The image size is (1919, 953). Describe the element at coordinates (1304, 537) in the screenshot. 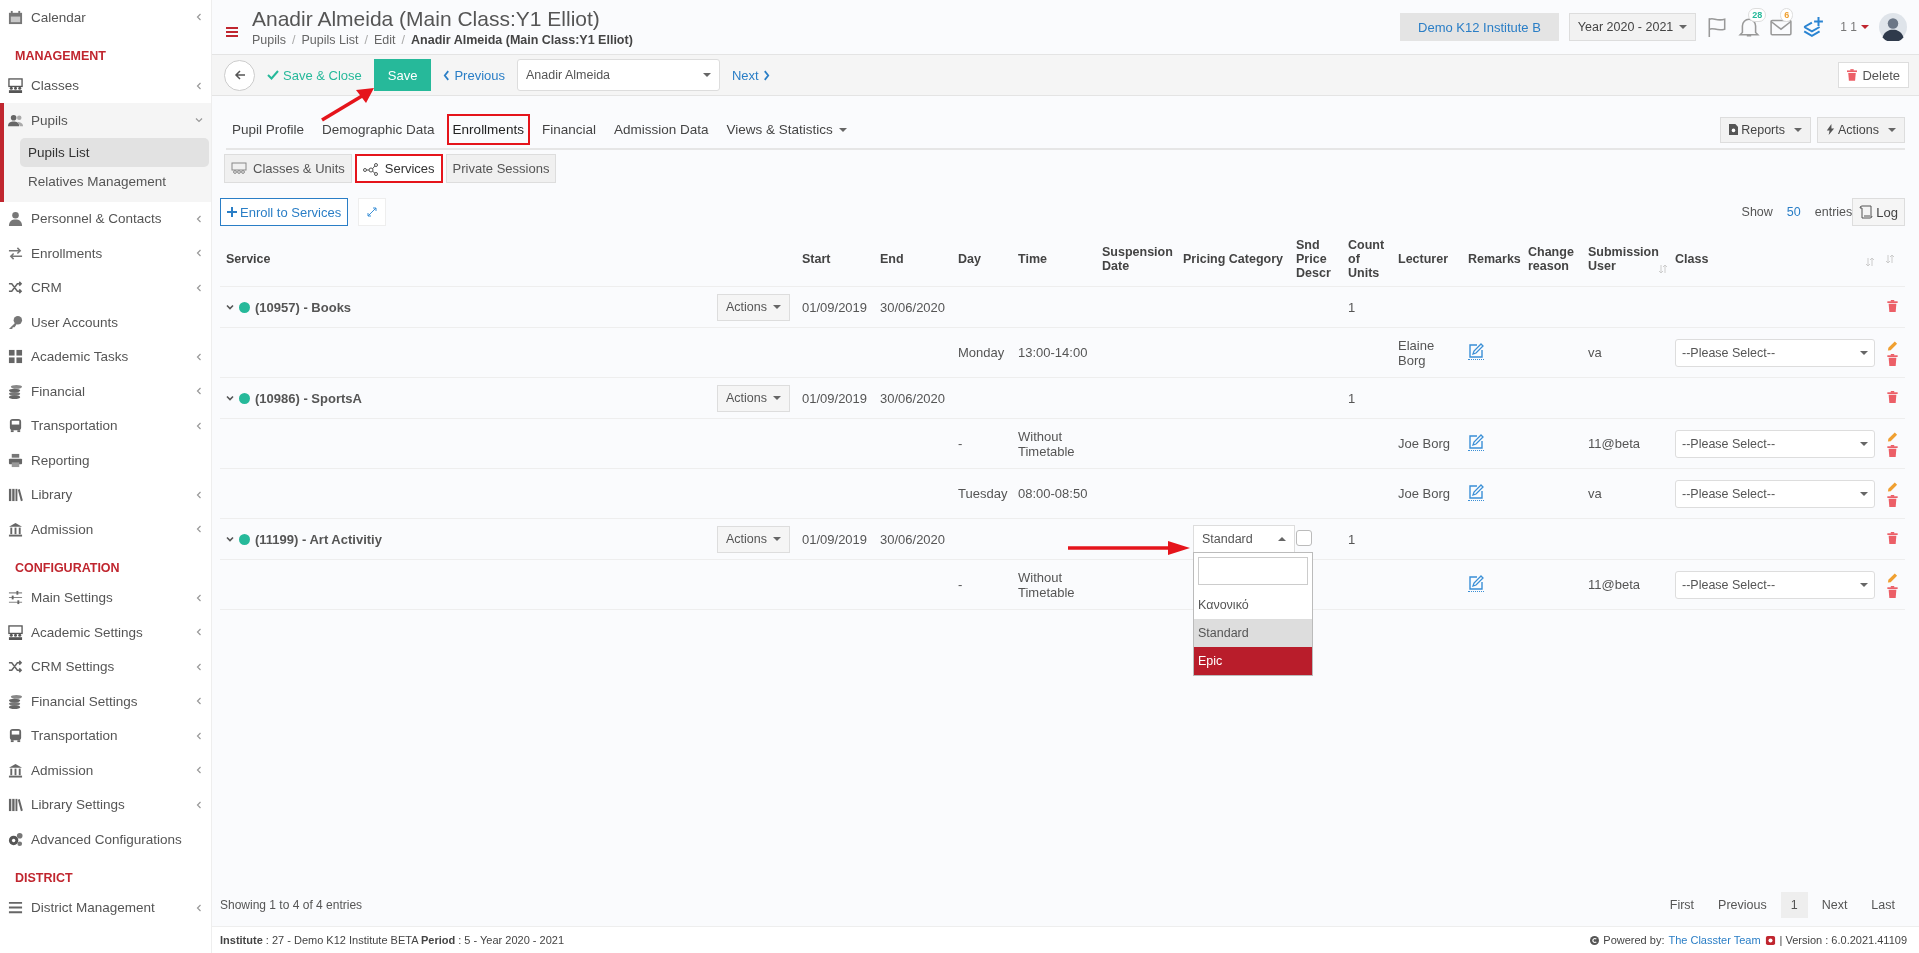

I see `checkbox` at that location.